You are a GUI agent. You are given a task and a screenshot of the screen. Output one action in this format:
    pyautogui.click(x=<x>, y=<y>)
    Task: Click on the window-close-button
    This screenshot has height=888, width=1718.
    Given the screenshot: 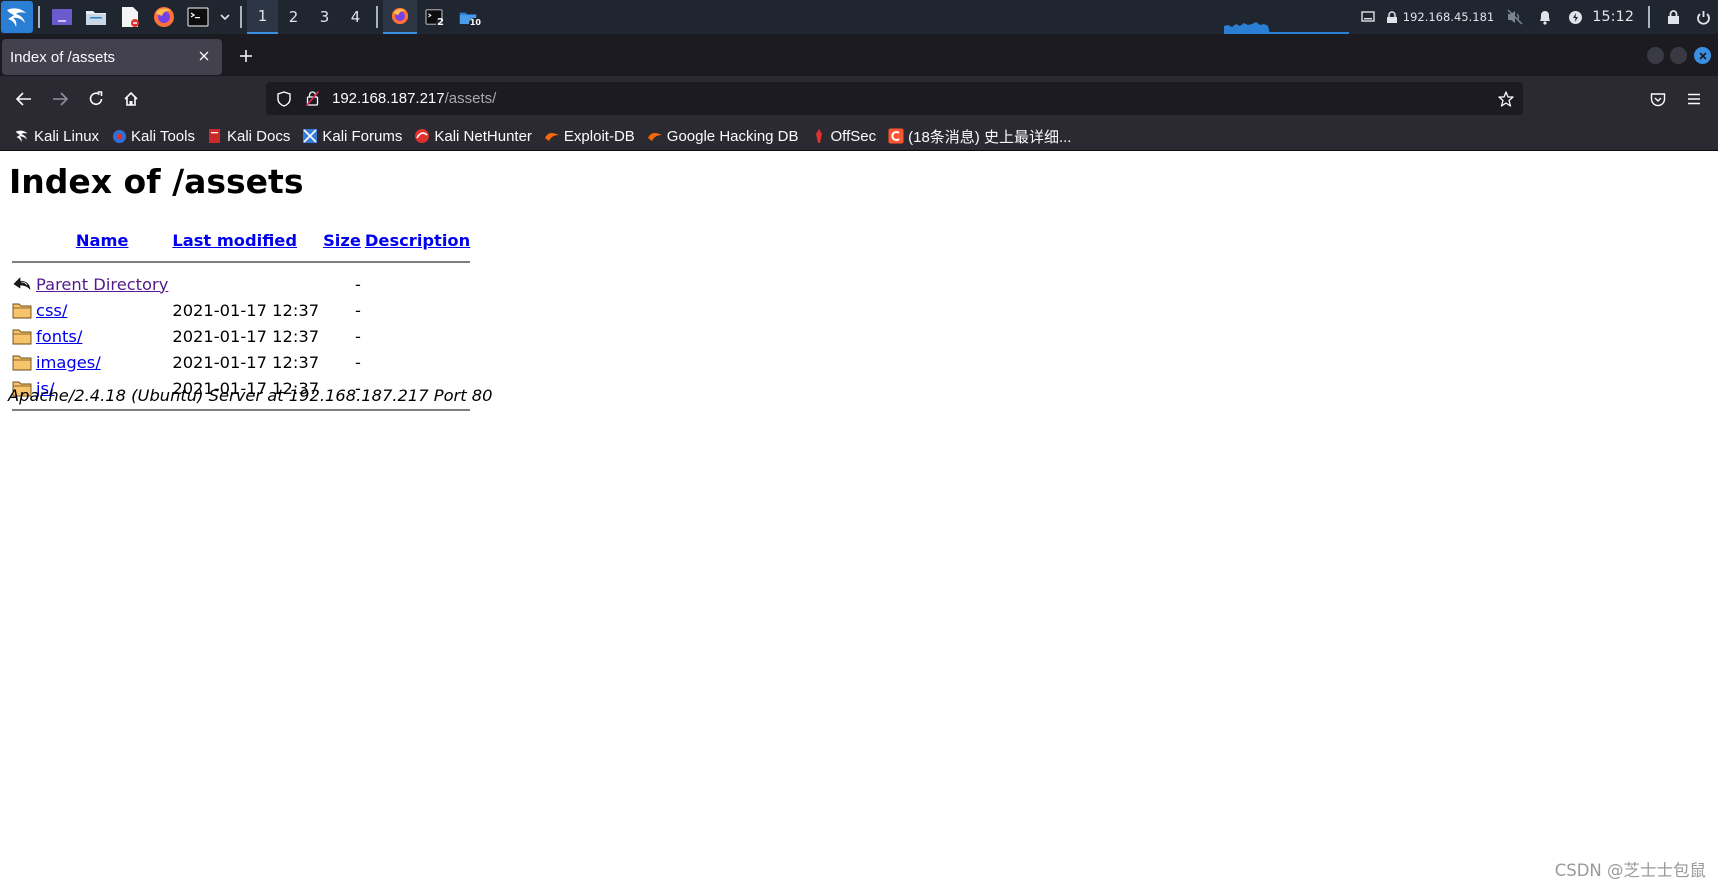 What is the action you would take?
    pyautogui.click(x=1702, y=55)
    